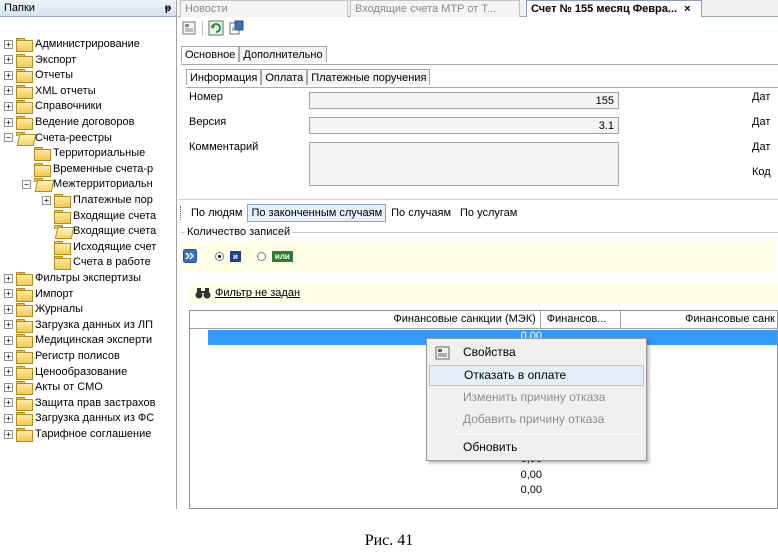 This screenshot has height=559, width=778. Describe the element at coordinates (50, 91) in the screenshot. I see `tree-item: + XML отчеты` at that location.